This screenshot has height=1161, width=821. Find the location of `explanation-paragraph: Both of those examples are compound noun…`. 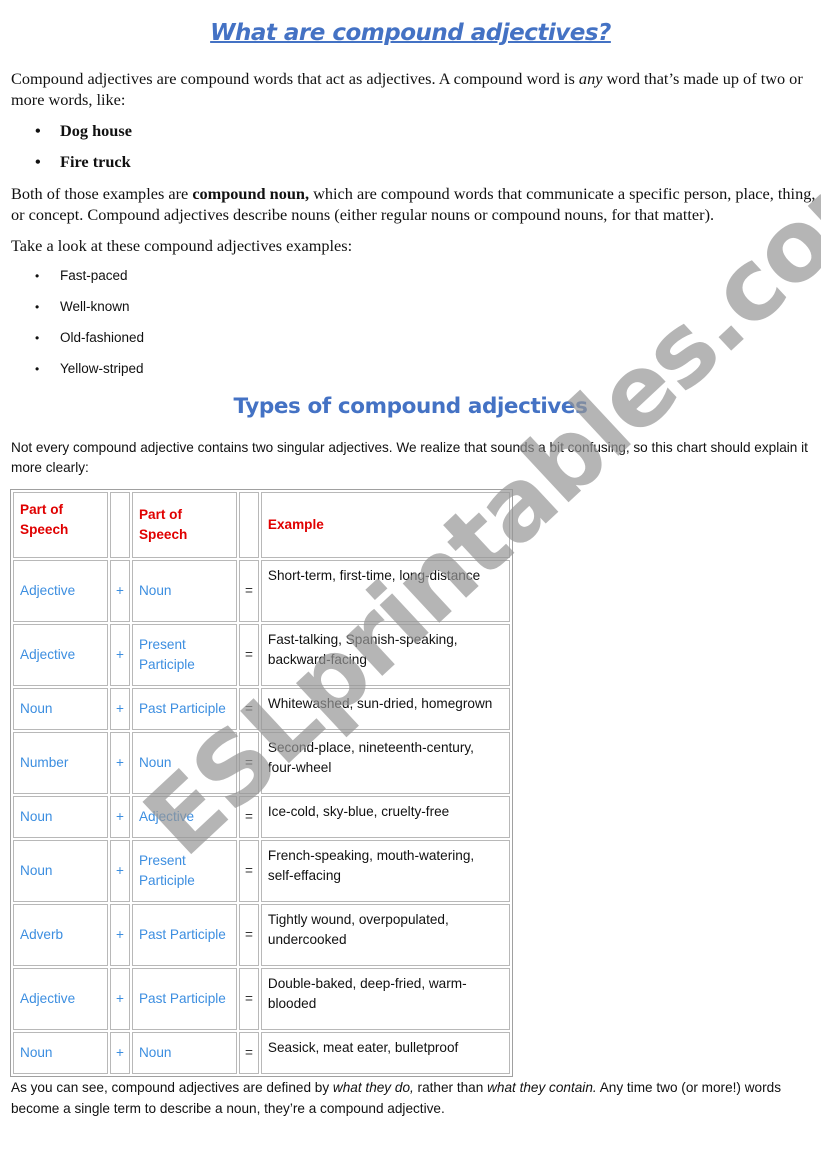

explanation-paragraph: Both of those examples are compound noun… is located at coordinates (413, 204).